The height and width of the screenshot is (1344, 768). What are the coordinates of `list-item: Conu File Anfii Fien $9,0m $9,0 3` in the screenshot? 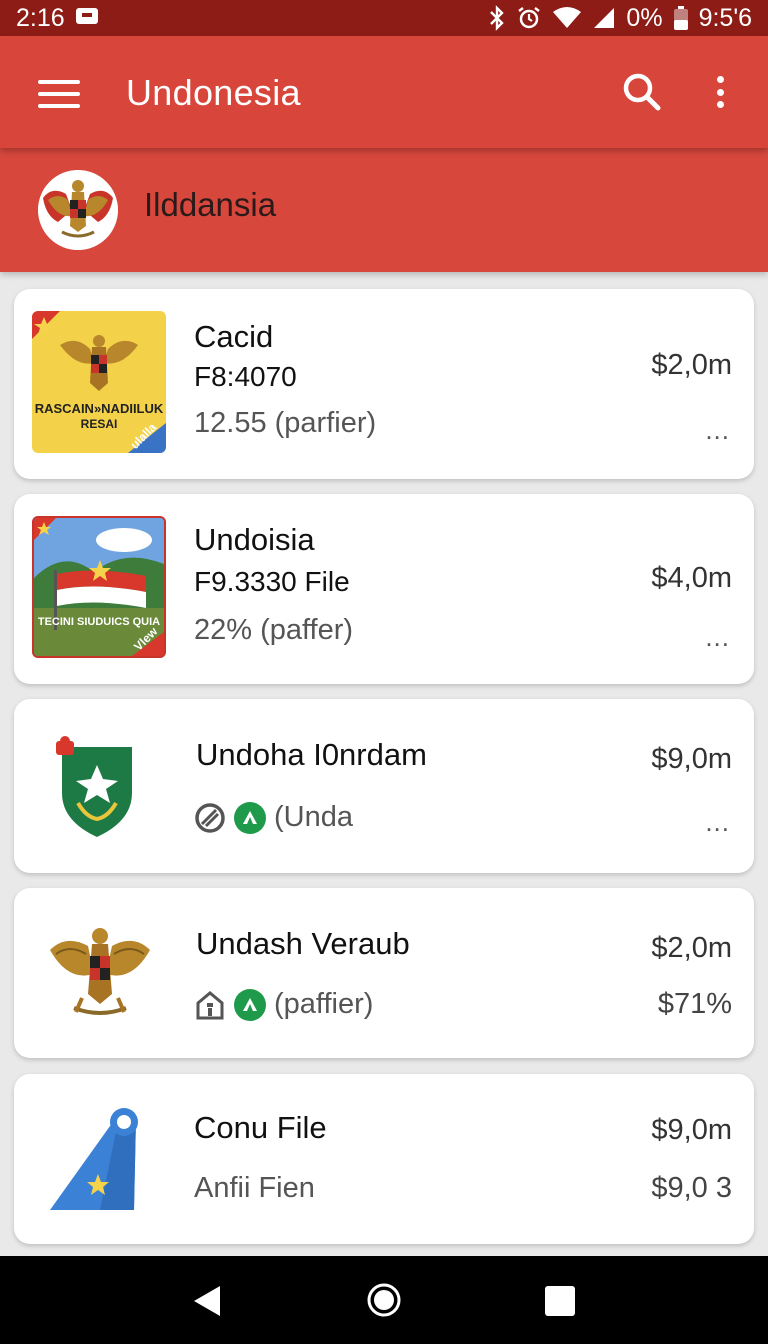 It's located at (384, 1159).